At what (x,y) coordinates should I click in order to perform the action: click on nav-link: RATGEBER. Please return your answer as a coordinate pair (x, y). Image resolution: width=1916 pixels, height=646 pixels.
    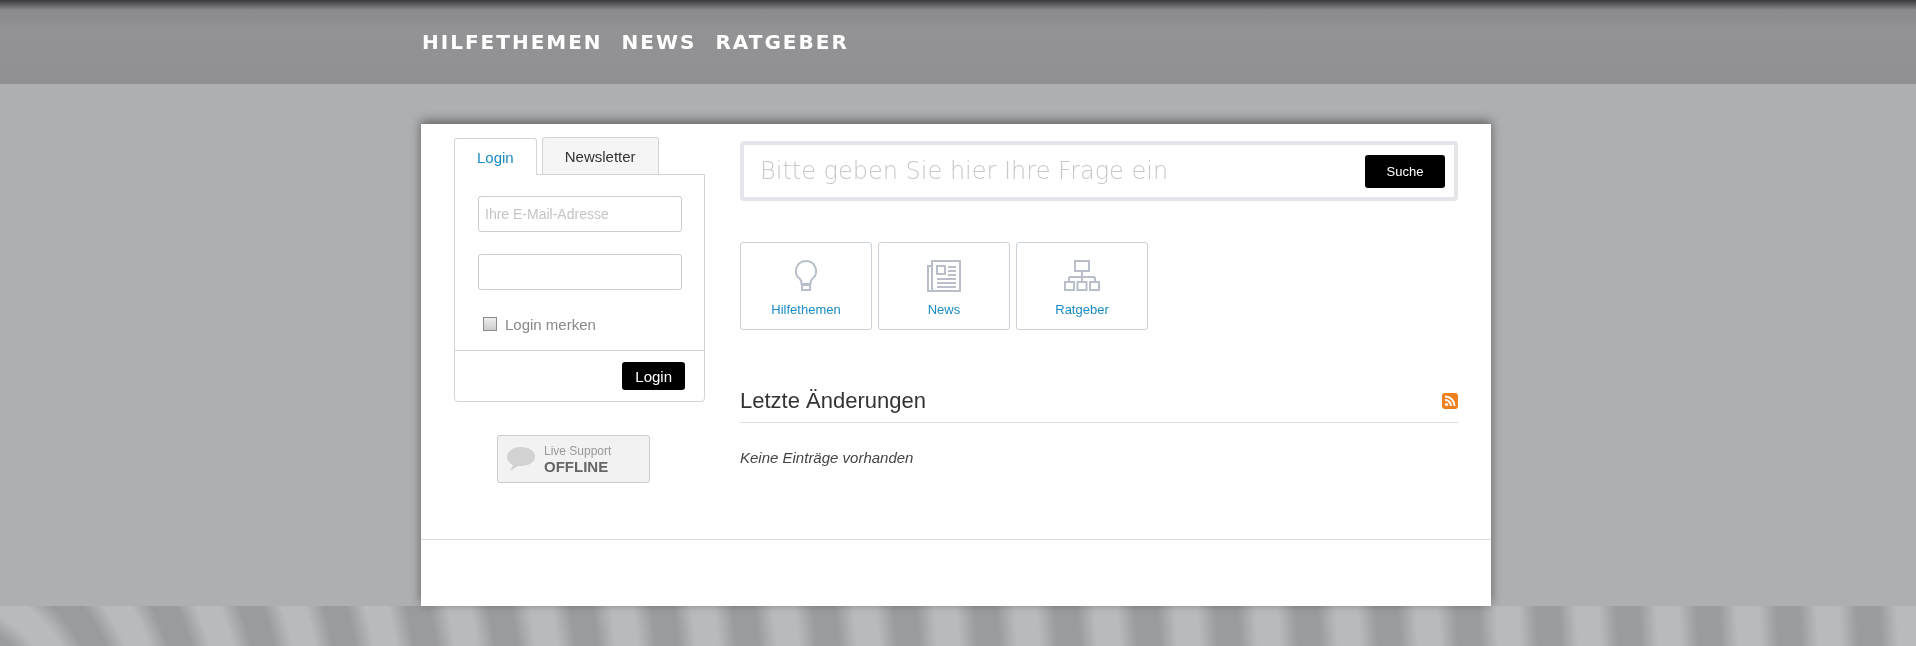
    Looking at the image, I should click on (782, 42).